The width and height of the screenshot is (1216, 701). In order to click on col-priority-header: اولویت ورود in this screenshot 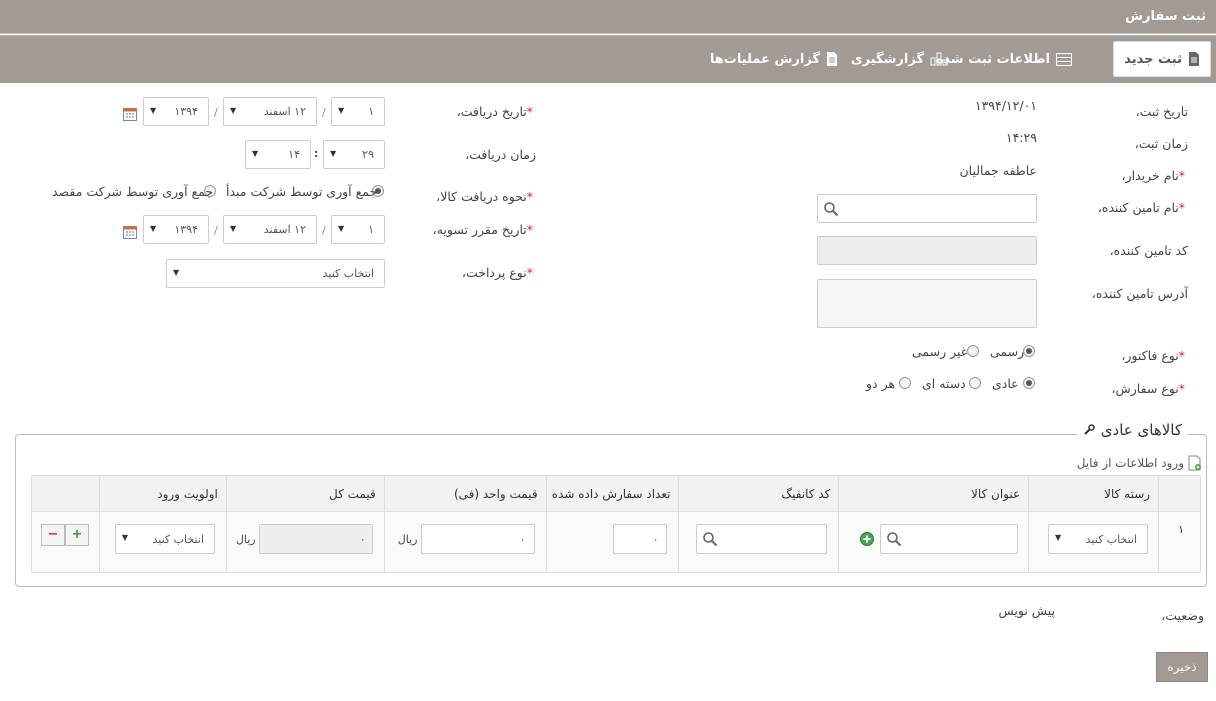, I will do `click(163, 493)`.